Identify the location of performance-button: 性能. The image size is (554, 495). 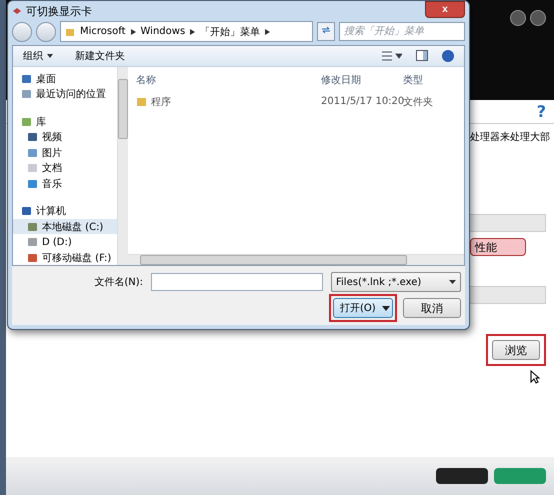
(498, 247).